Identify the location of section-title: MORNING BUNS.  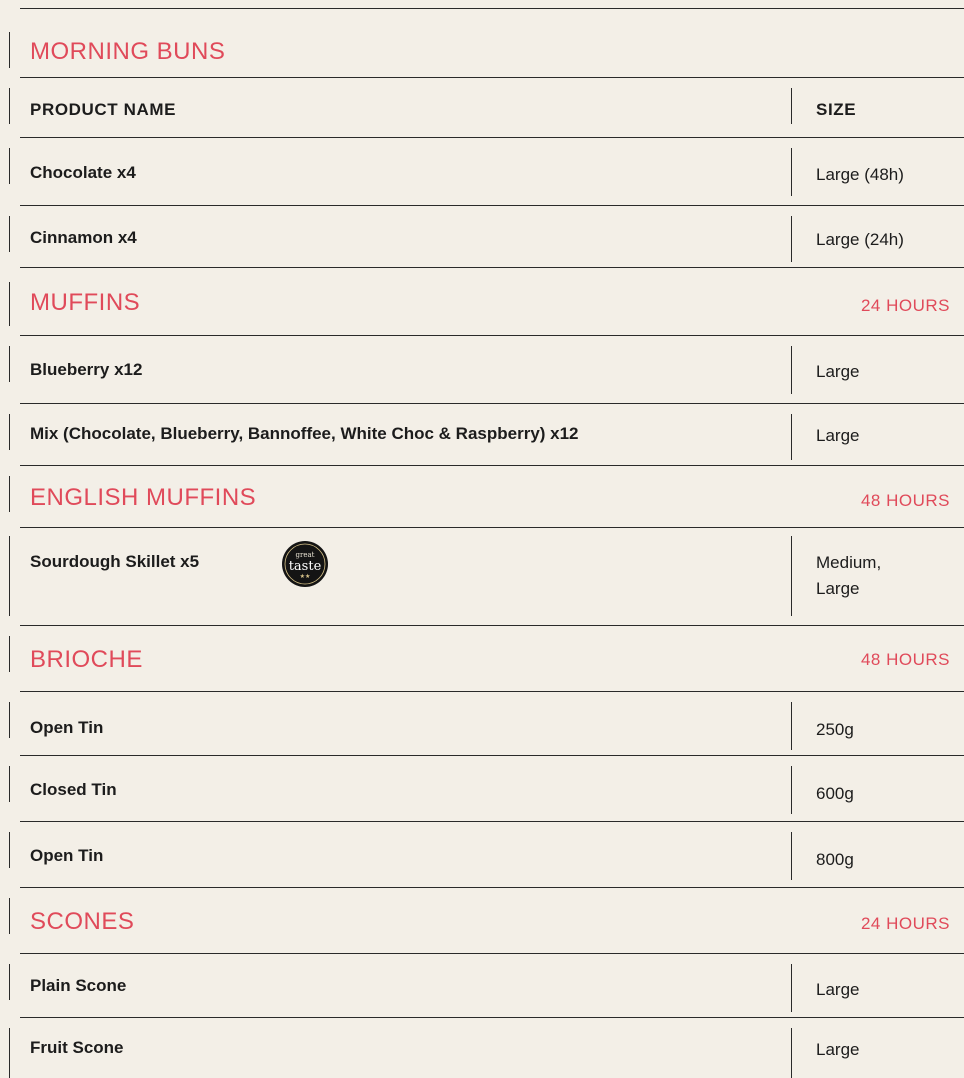
(128, 51).